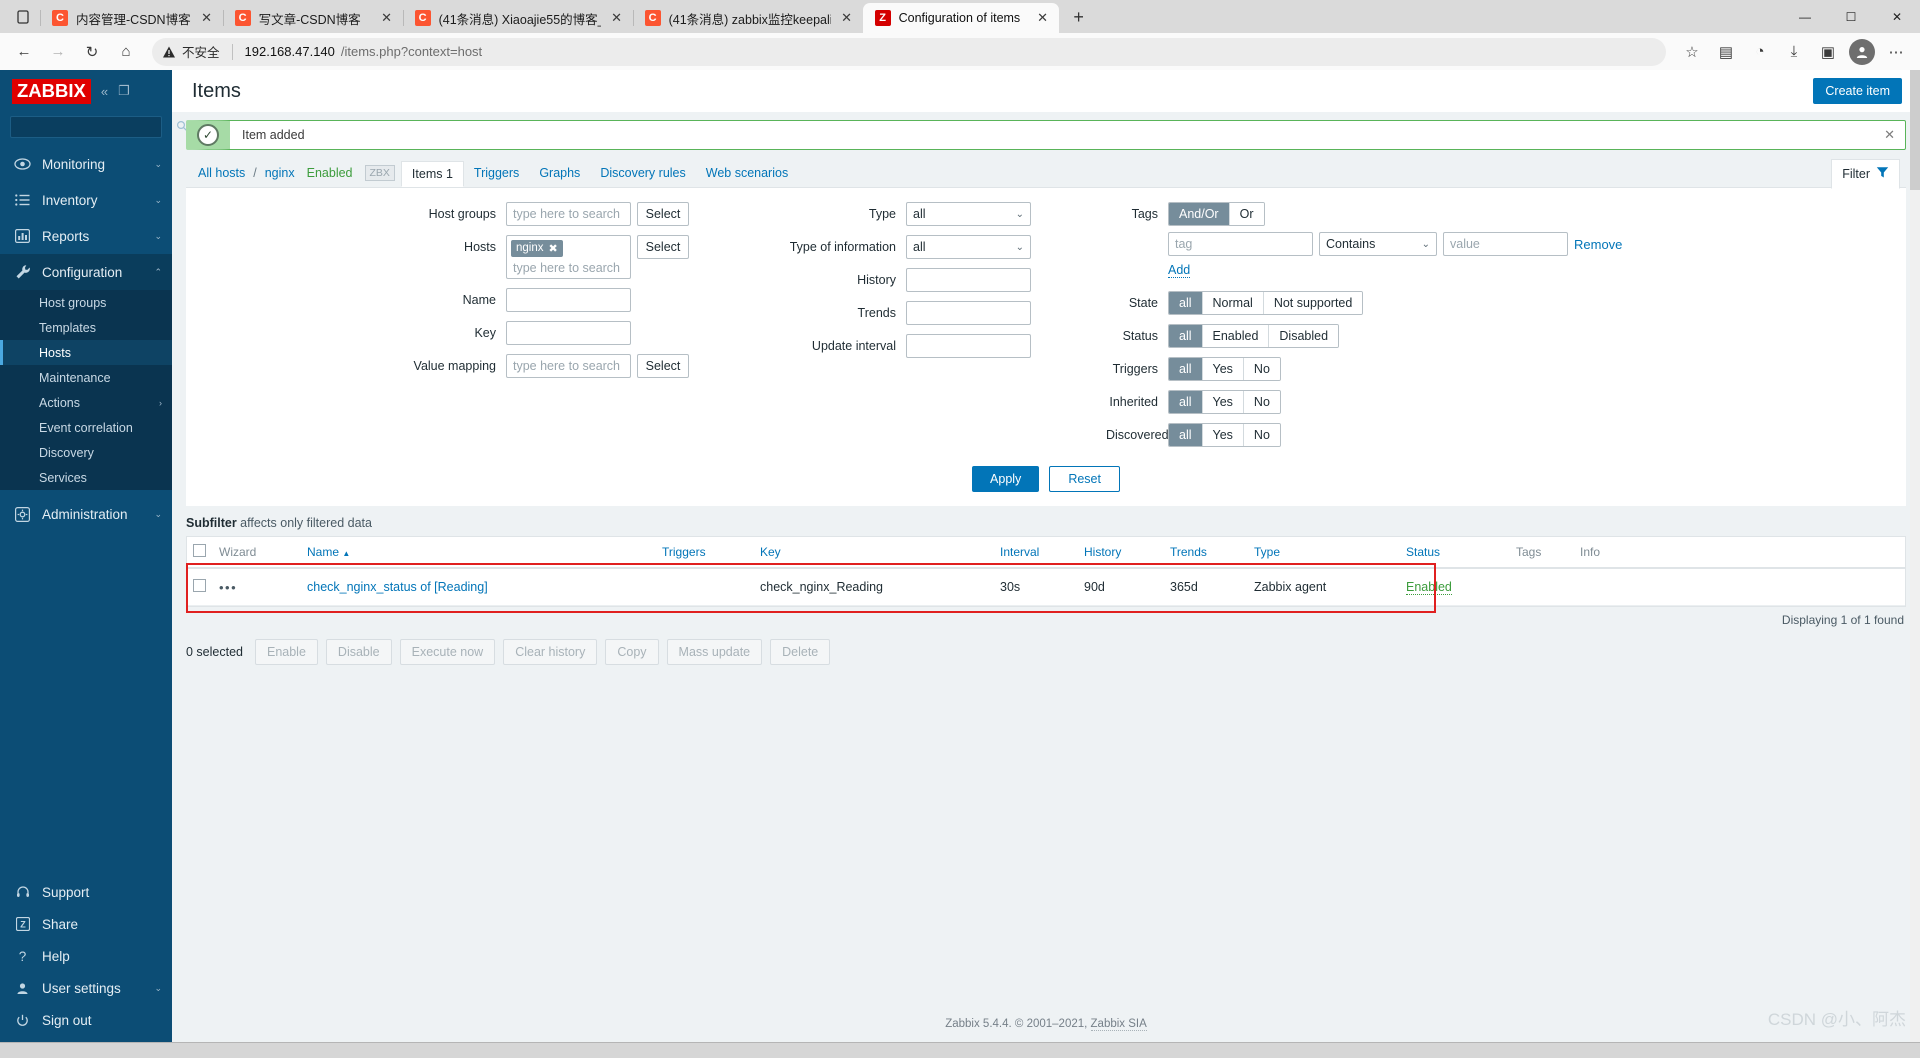  I want to click on host-chip: nginx ✖, so click(537, 248).